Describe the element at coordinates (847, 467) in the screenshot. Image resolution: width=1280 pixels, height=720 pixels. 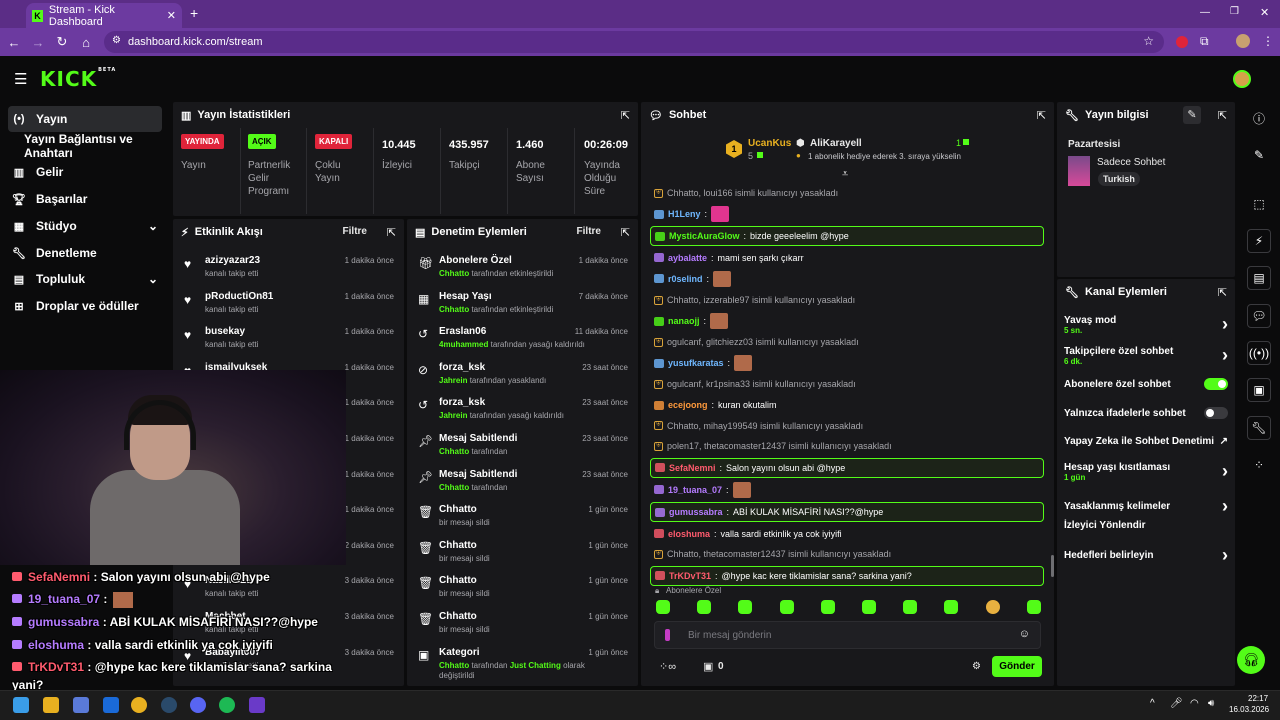
I see `chat-message: SefaNemni: Salon yayını olsun abi @hype` at that location.